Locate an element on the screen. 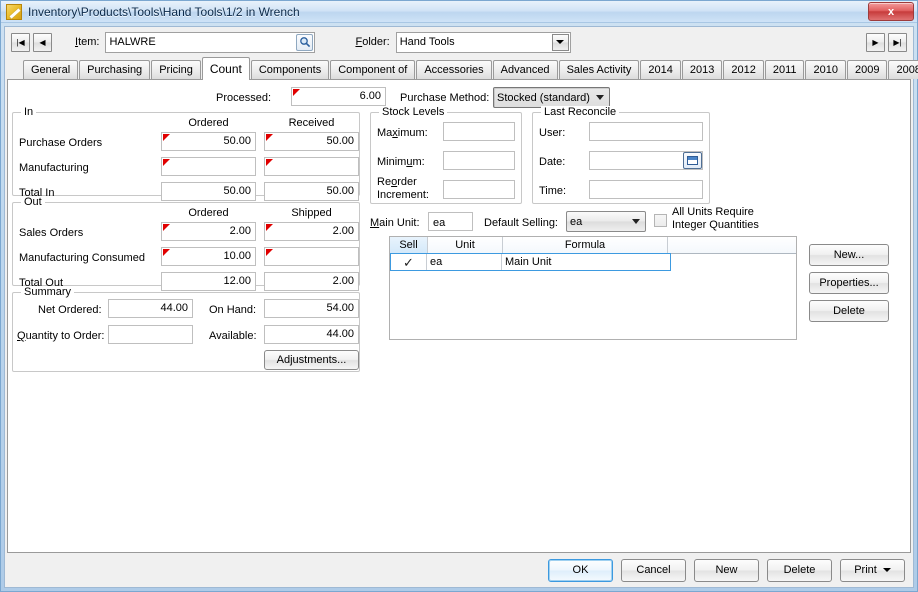 The width and height of the screenshot is (918, 592). minimum-label: Minimum: is located at coordinates (401, 162).